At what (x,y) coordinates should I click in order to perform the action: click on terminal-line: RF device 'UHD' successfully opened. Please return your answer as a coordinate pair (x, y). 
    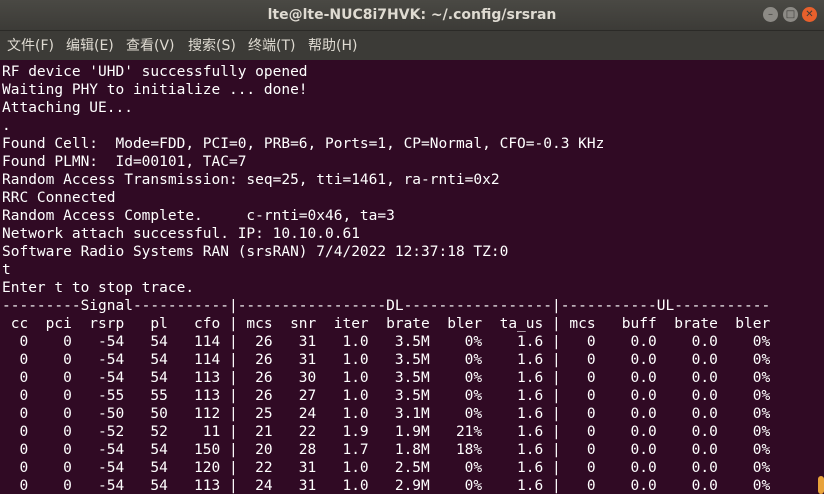
    Looking at the image, I should click on (155, 72).